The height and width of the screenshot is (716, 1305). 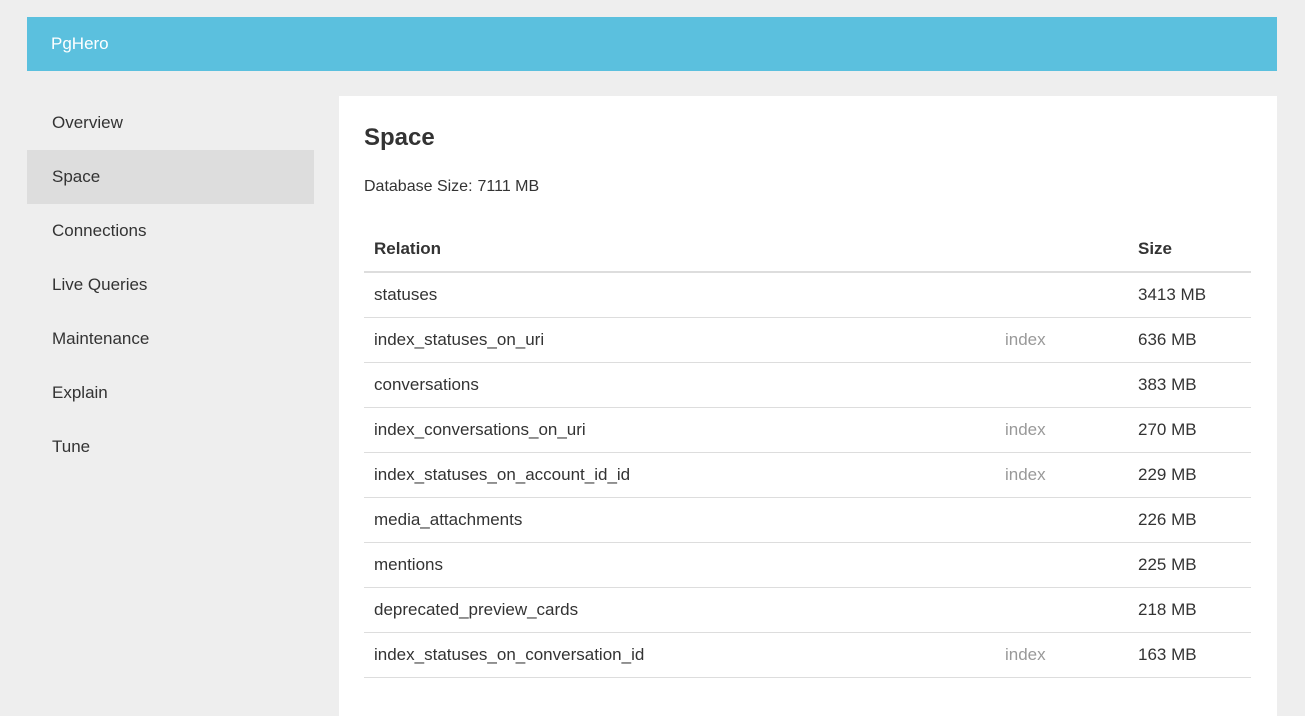 What do you see at coordinates (807, 187) in the screenshot?
I see `database-size: Database Size: 7111 MB` at bounding box center [807, 187].